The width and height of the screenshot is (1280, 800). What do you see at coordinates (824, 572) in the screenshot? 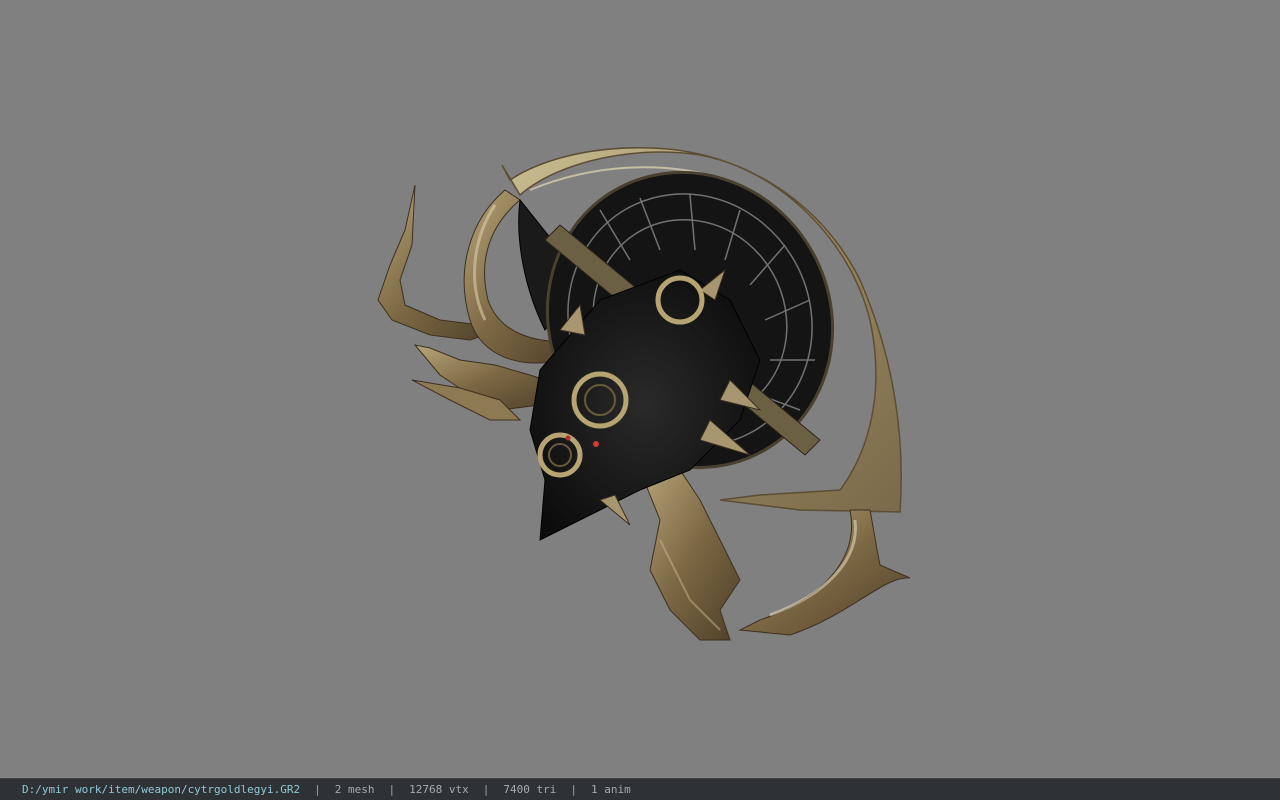
I see `lower-curved-bone` at bounding box center [824, 572].